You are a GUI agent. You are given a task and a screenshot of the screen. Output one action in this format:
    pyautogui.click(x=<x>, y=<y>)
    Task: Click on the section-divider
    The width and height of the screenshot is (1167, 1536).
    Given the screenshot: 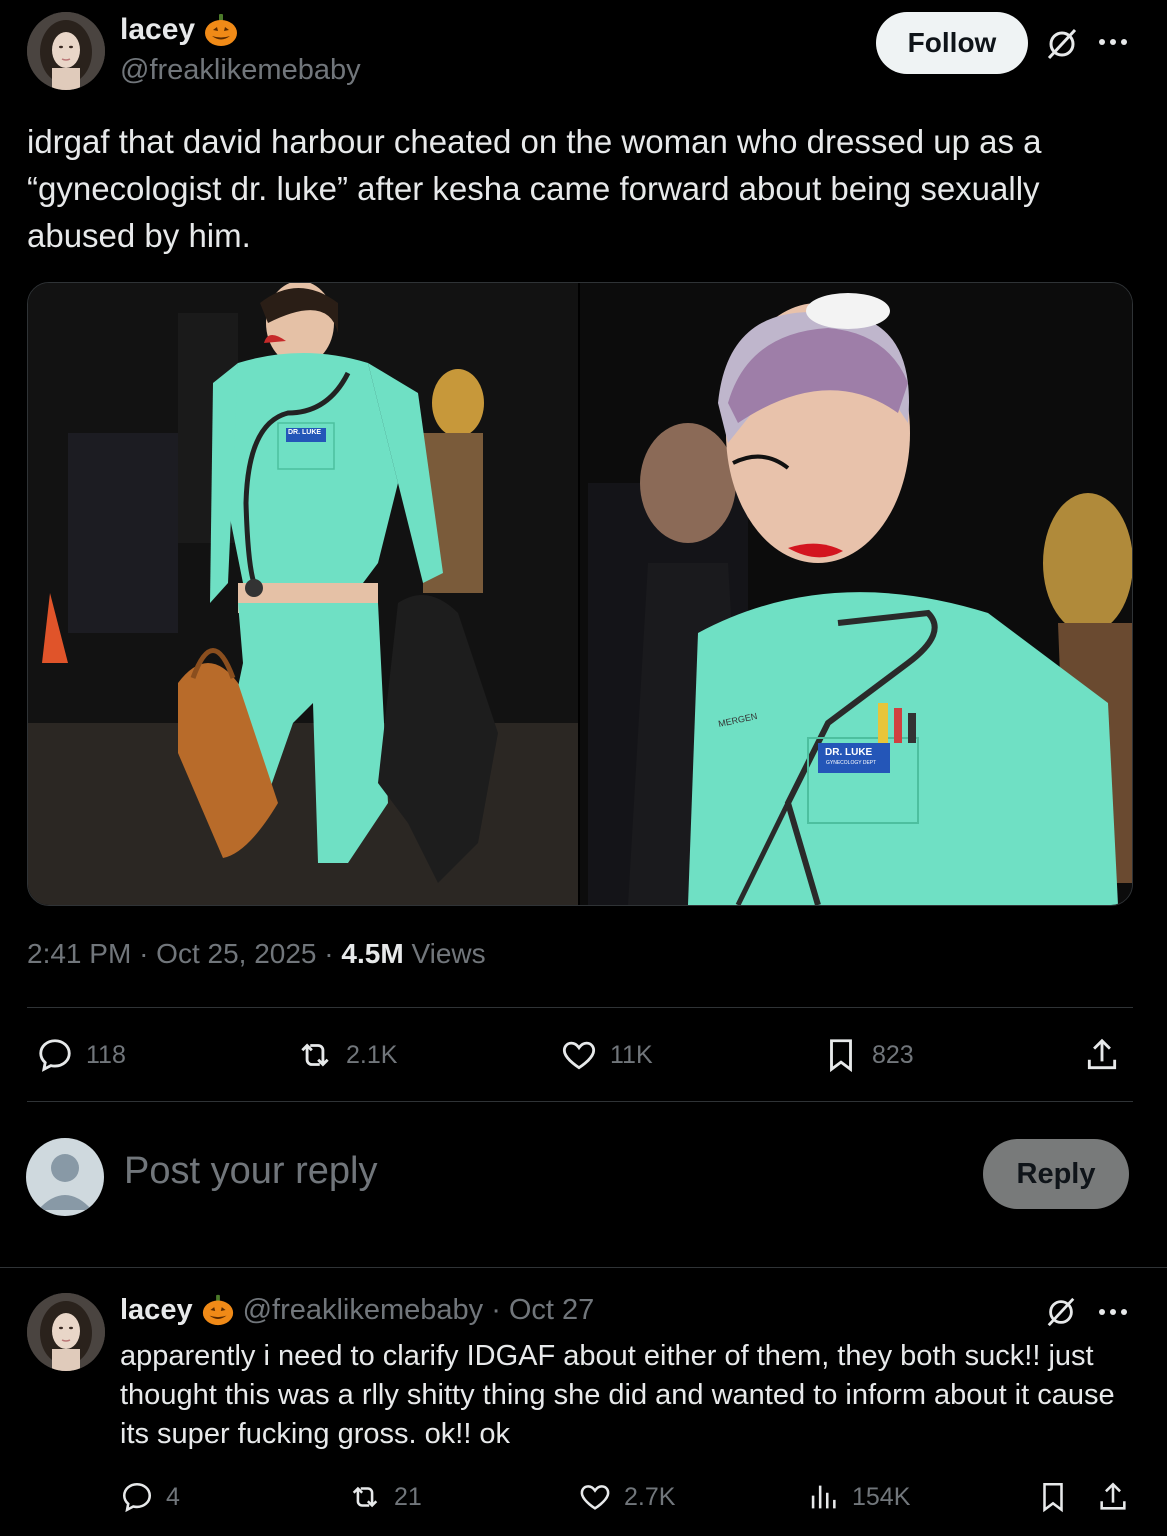 What is the action you would take?
    pyautogui.click(x=583, y=1267)
    